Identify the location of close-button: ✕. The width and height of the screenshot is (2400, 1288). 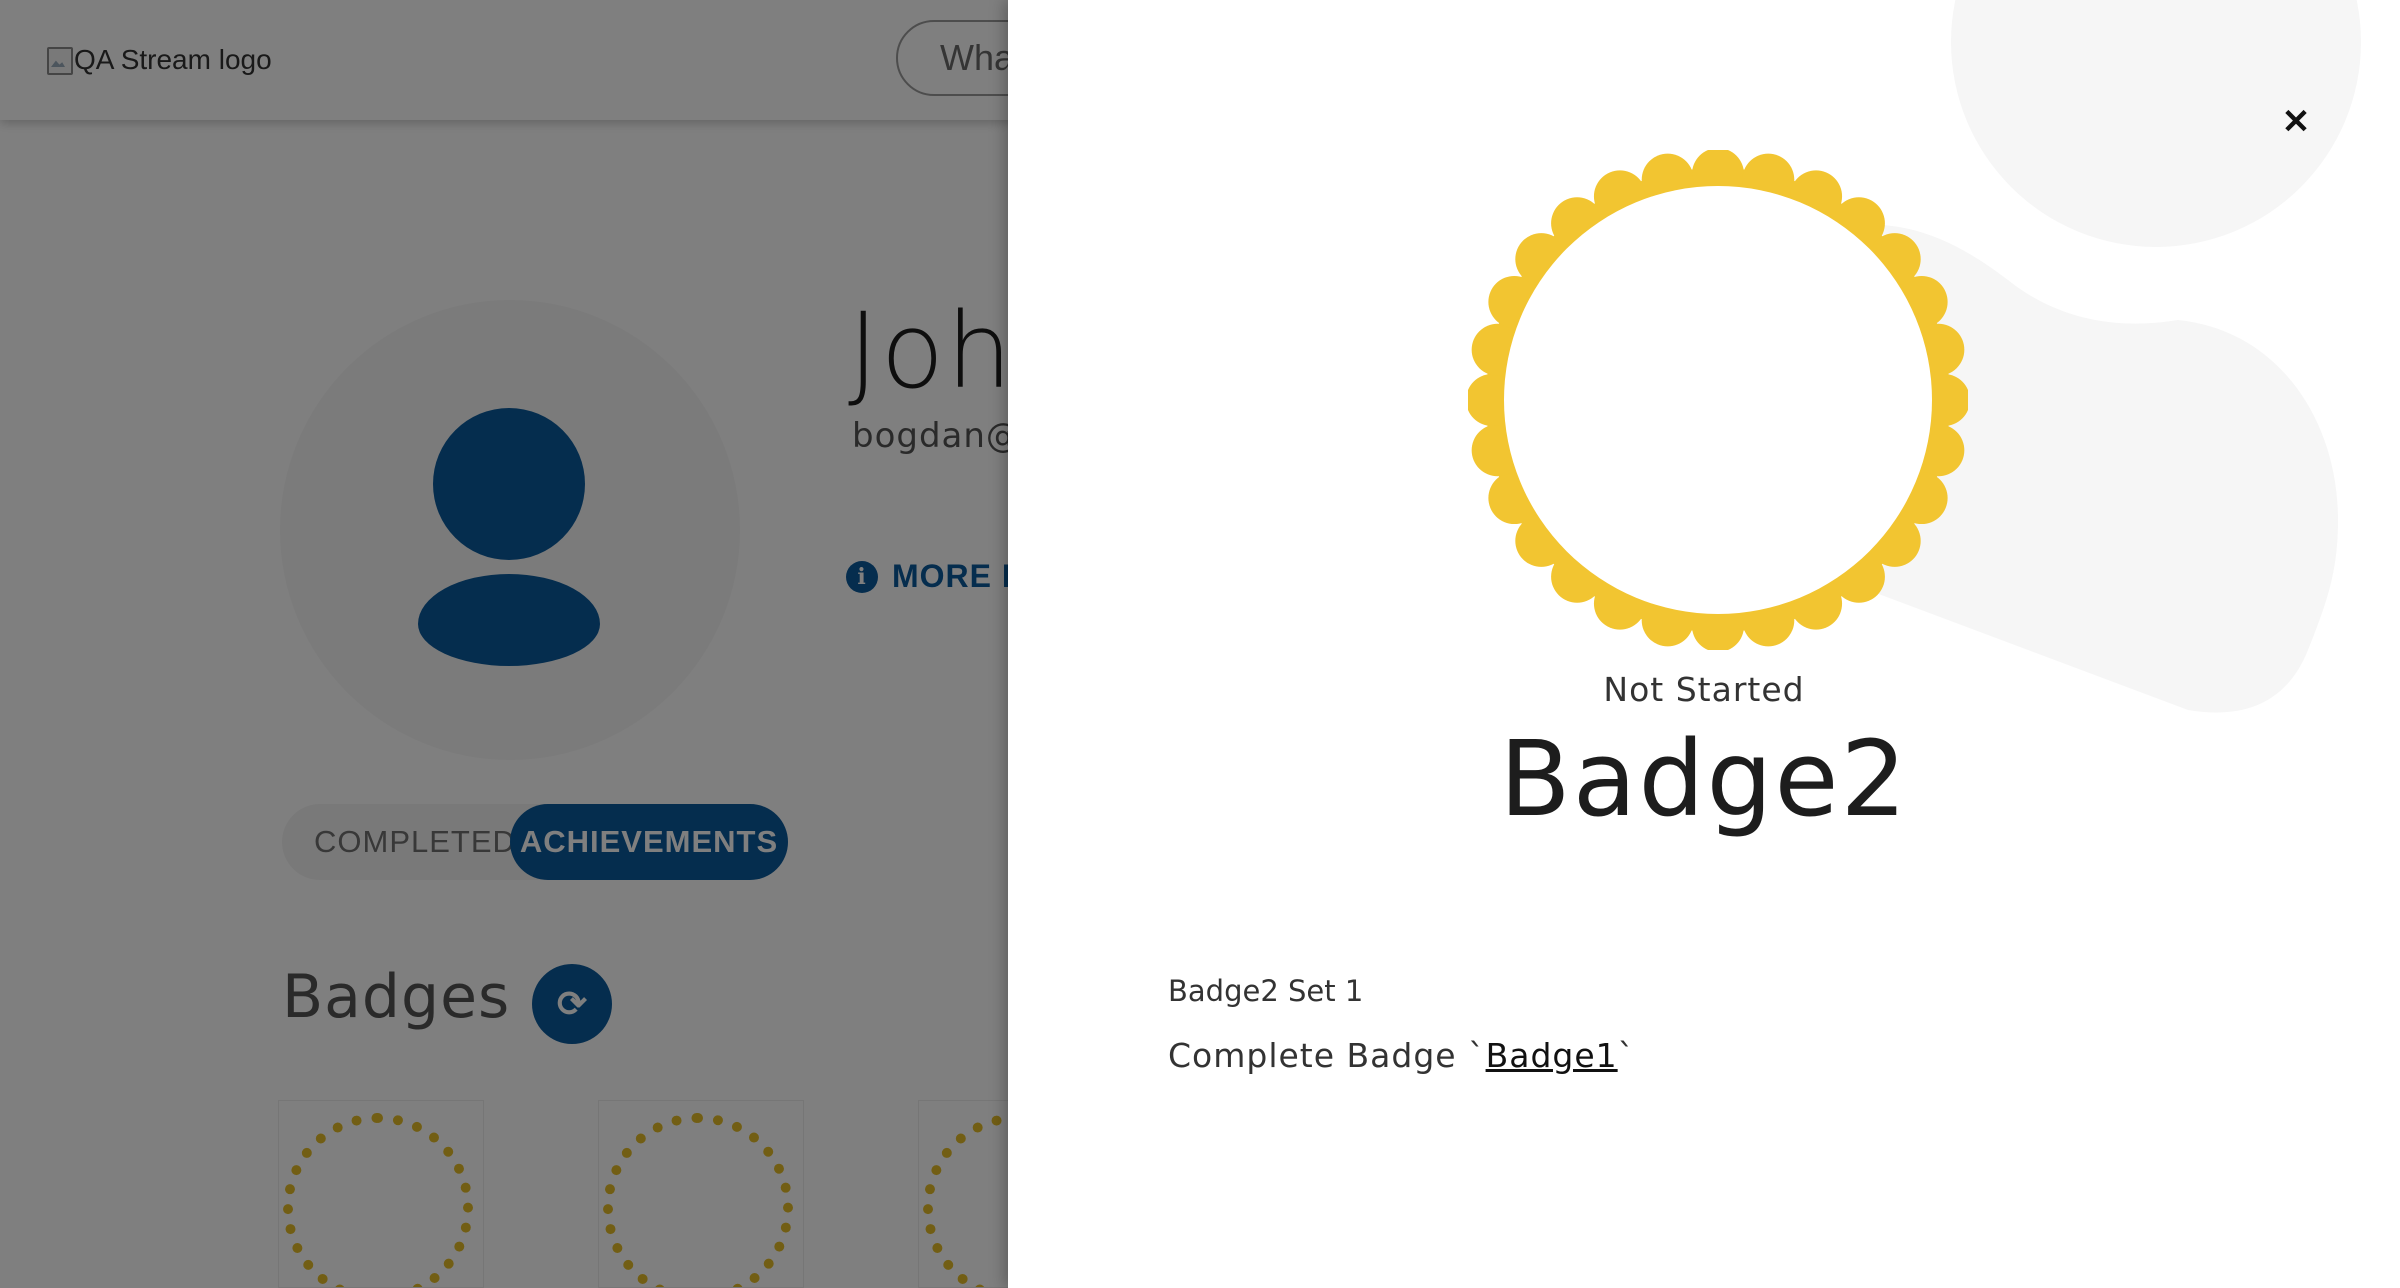
(2296, 122).